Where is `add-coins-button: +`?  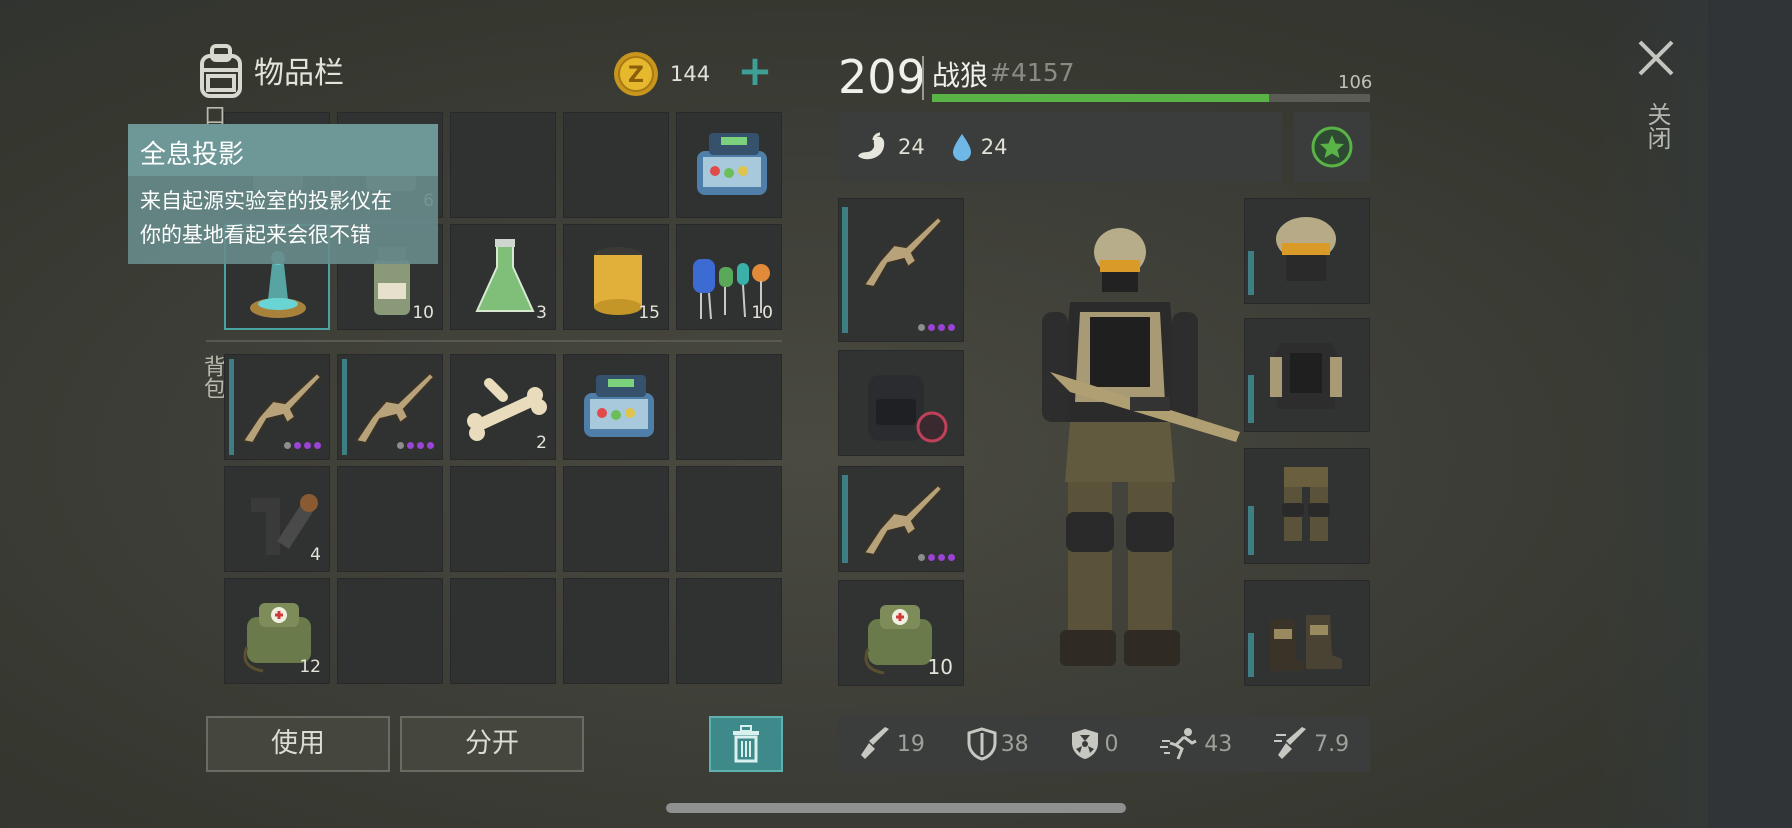 add-coins-button: + is located at coordinates (755, 71).